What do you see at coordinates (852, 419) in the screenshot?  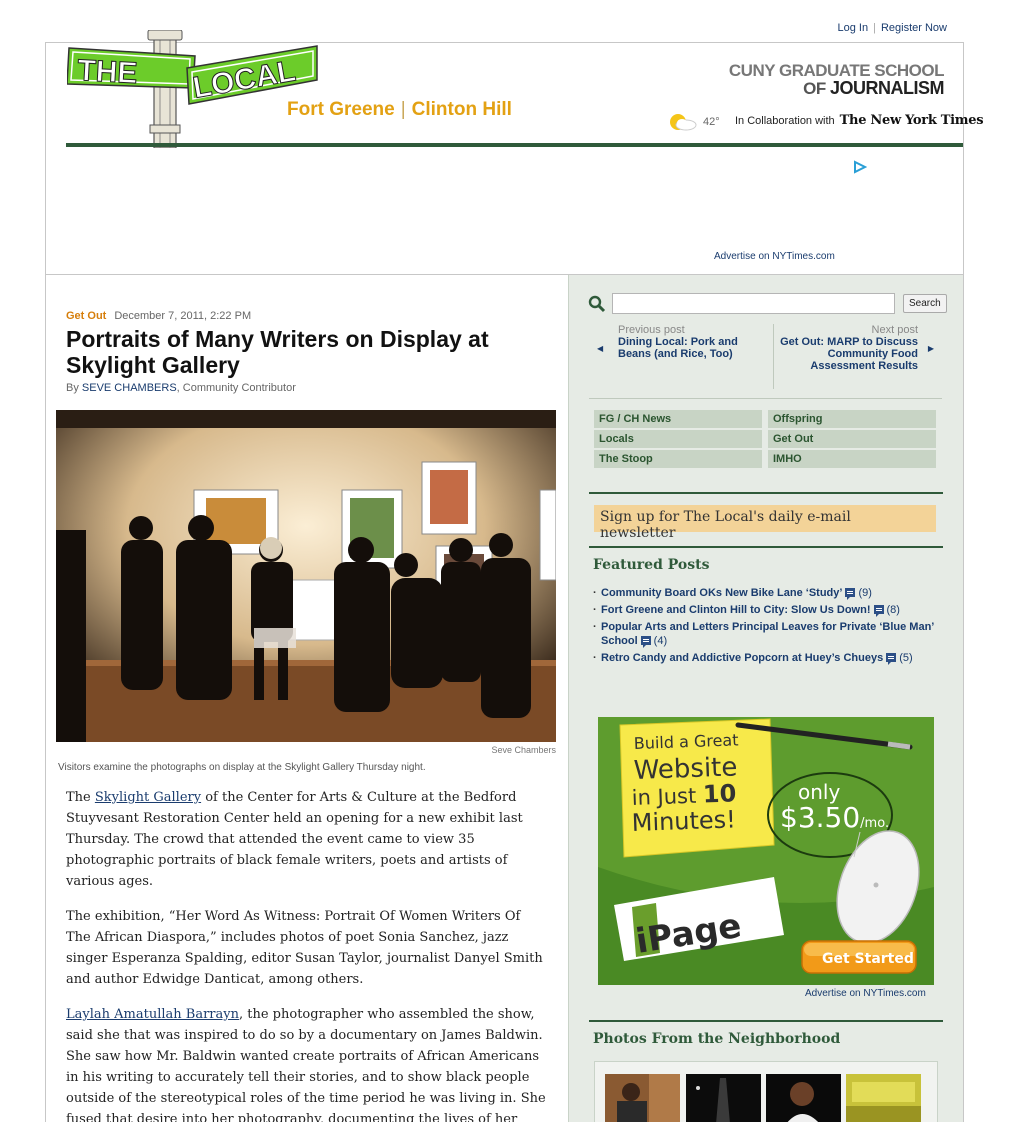 I see `category-offspring: Offspring` at bounding box center [852, 419].